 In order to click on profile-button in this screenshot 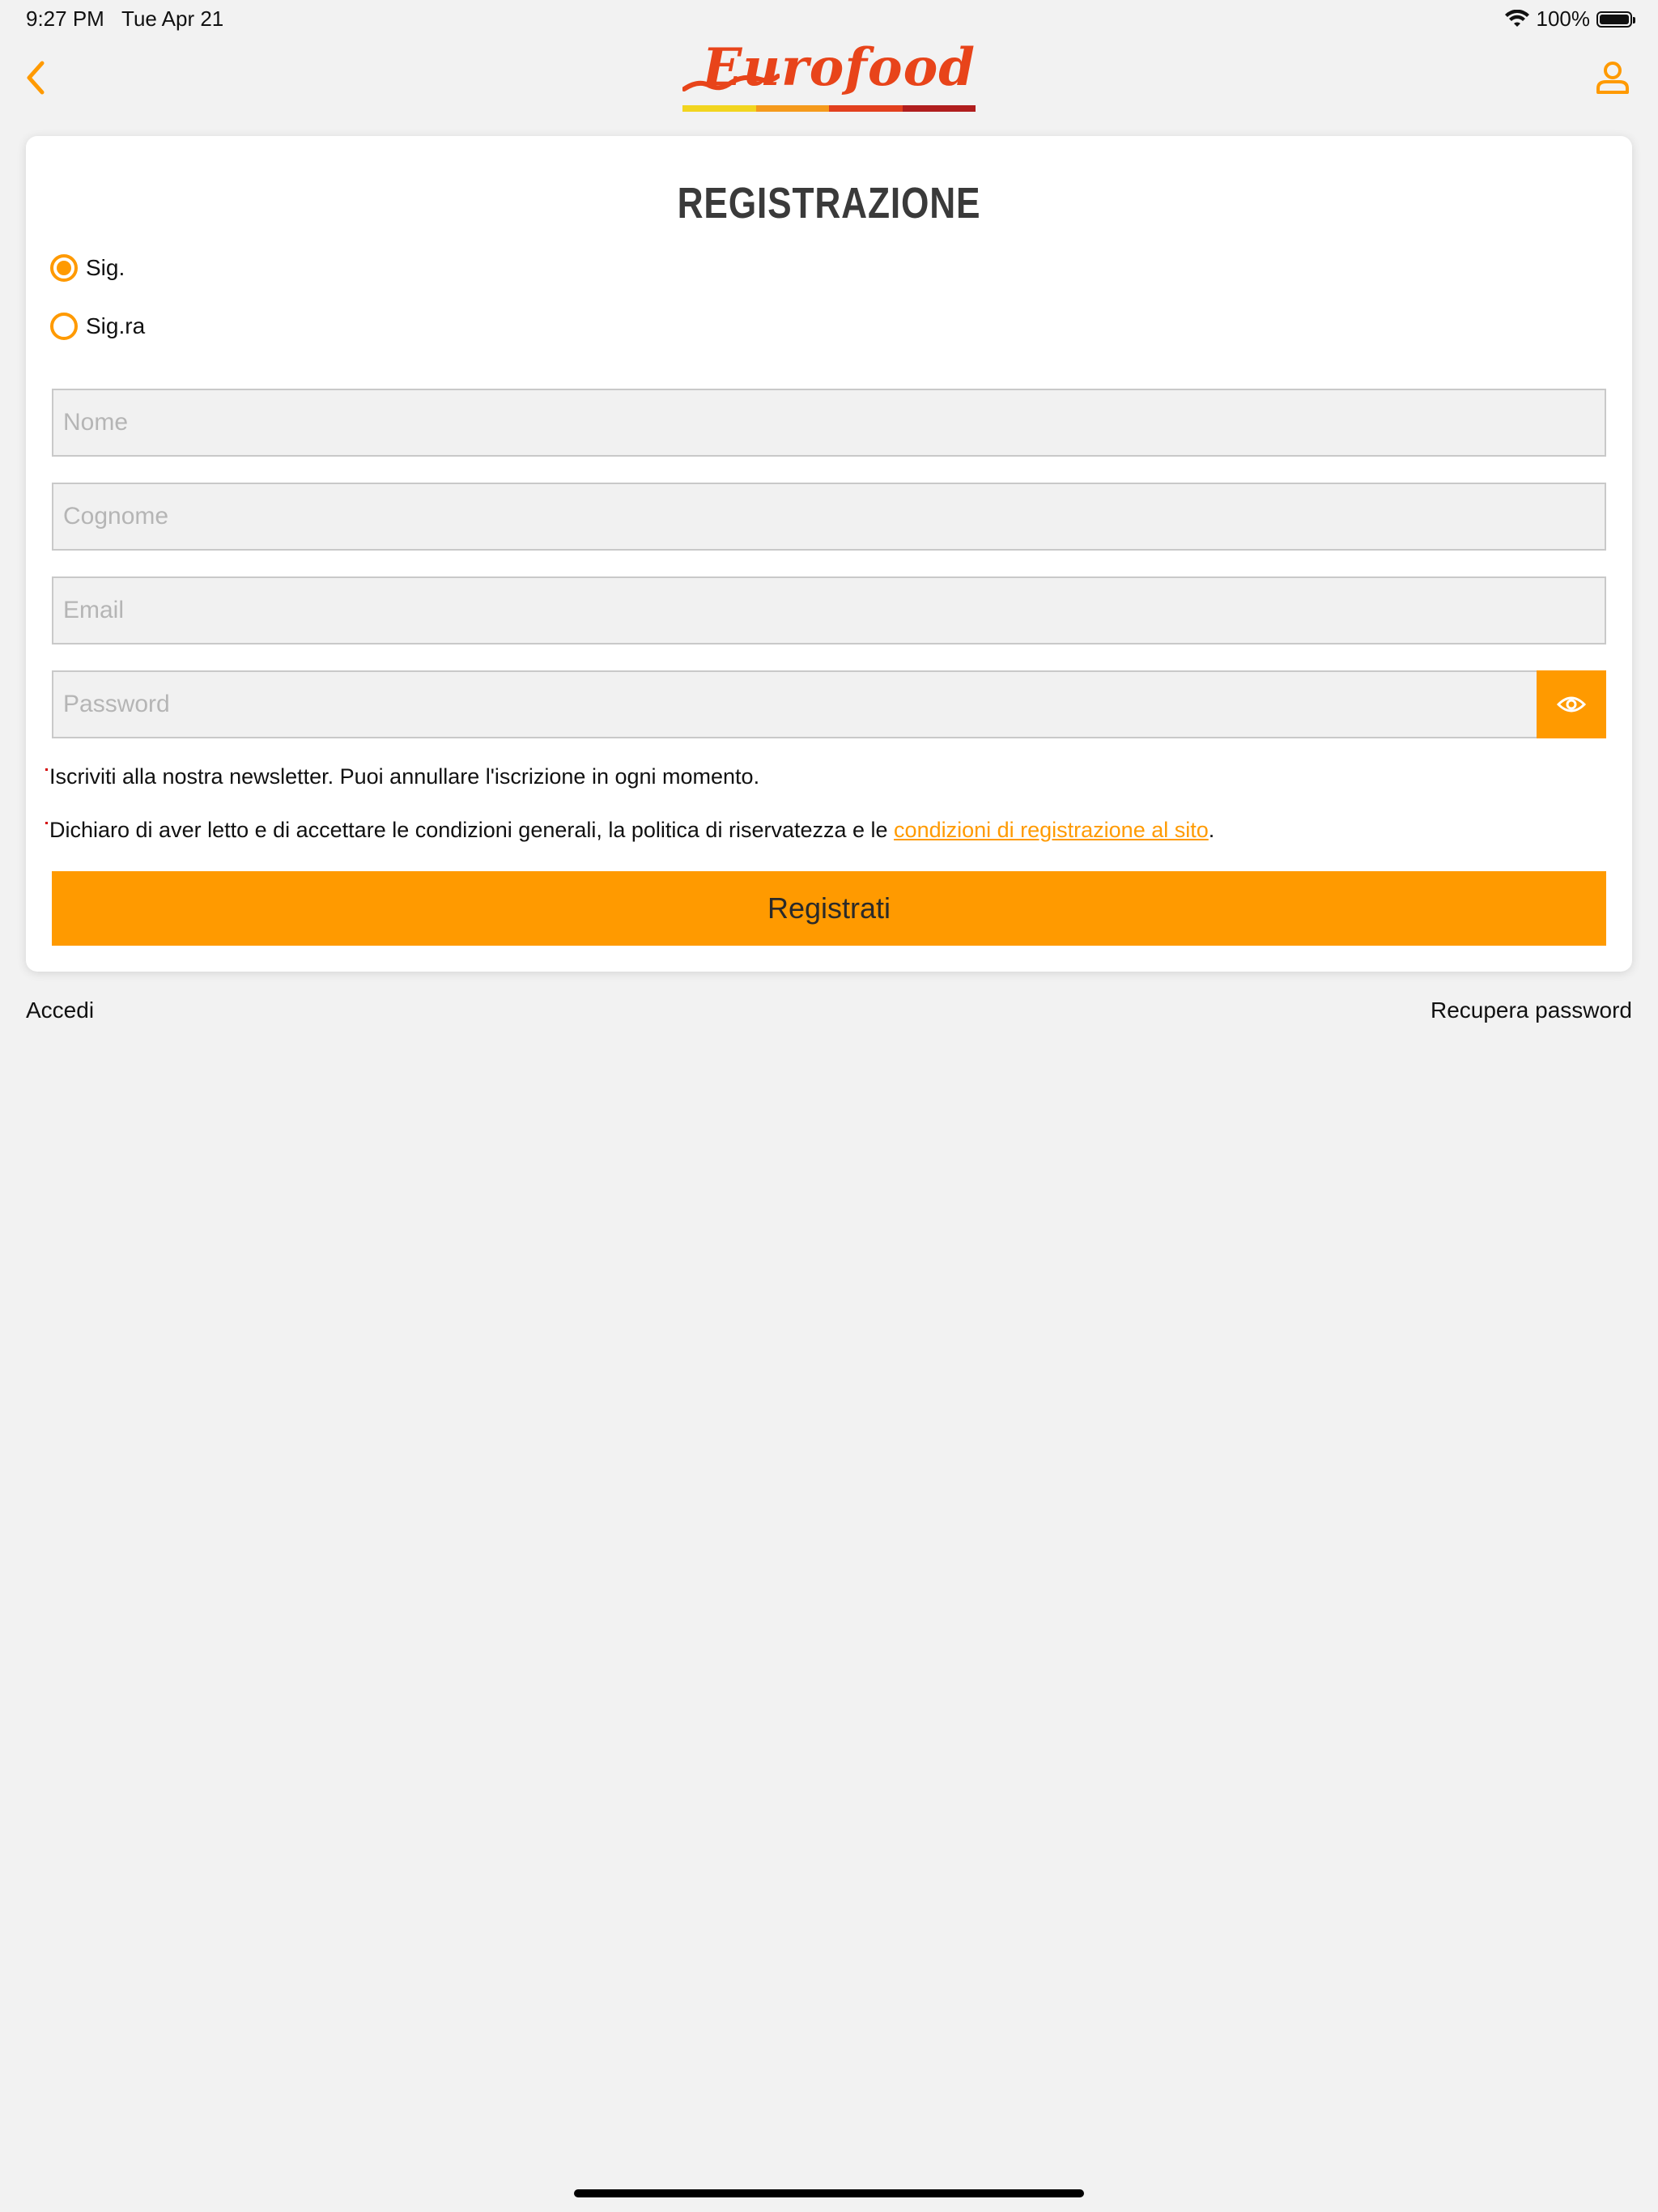, I will do `click(1612, 77)`.